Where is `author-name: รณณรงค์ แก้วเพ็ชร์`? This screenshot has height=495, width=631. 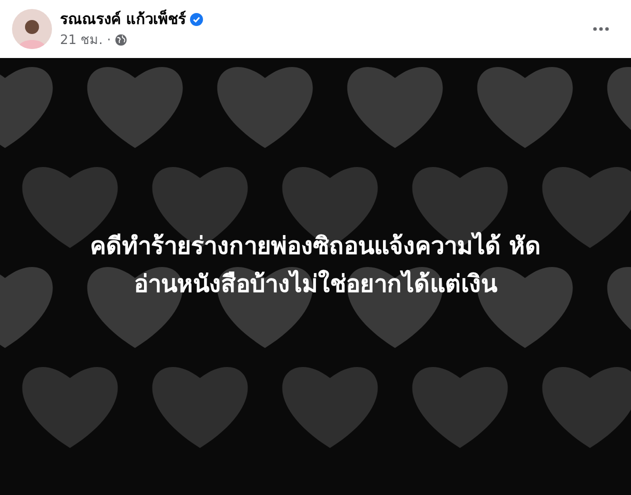
author-name: รณณรงค์ แก้วเพ็ชร์ is located at coordinates (123, 19).